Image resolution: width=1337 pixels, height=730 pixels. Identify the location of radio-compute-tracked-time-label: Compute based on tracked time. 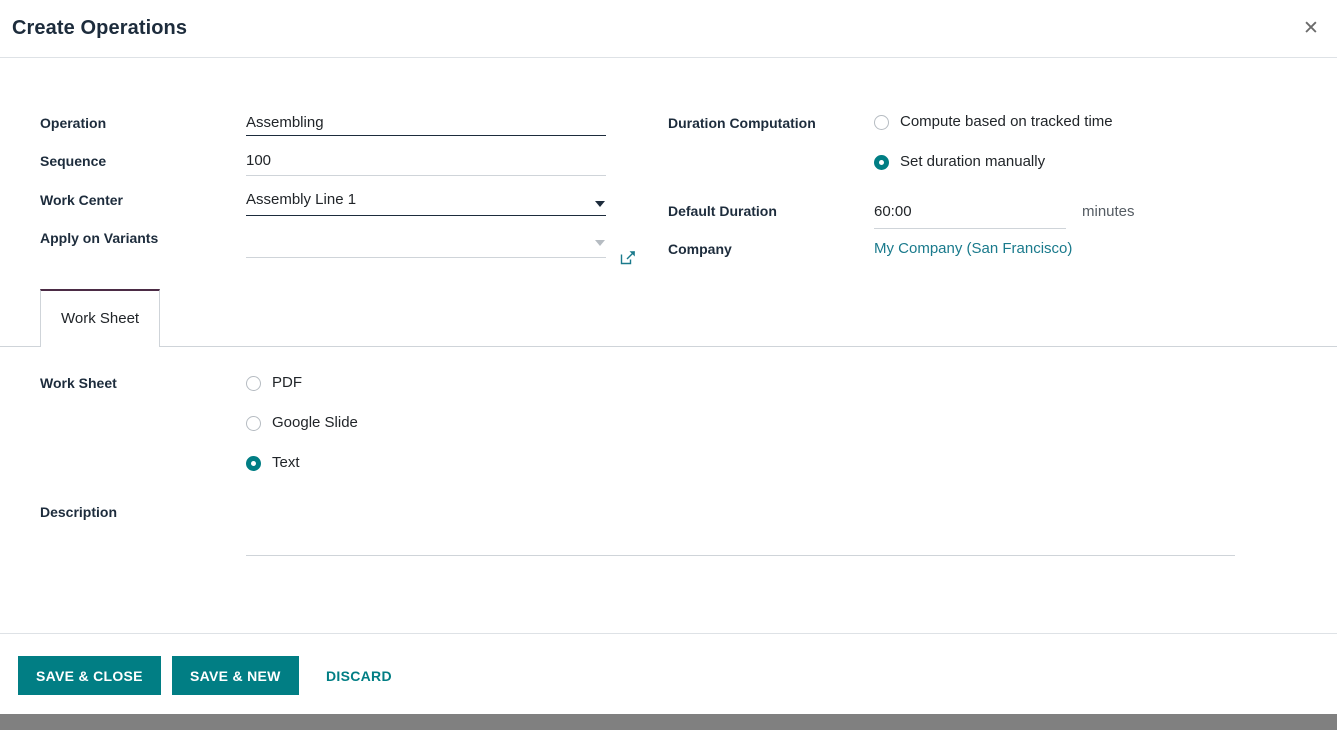
(1006, 121).